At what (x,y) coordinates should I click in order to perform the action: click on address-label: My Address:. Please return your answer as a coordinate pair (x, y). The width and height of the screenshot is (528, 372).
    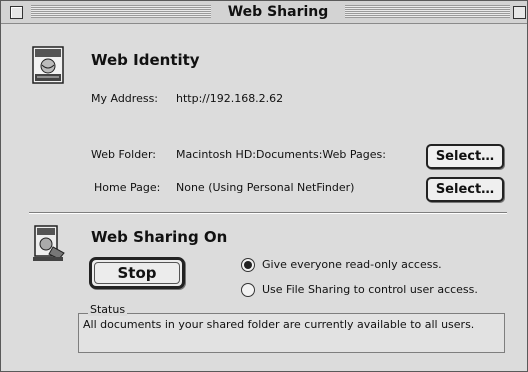
    Looking at the image, I should click on (125, 98).